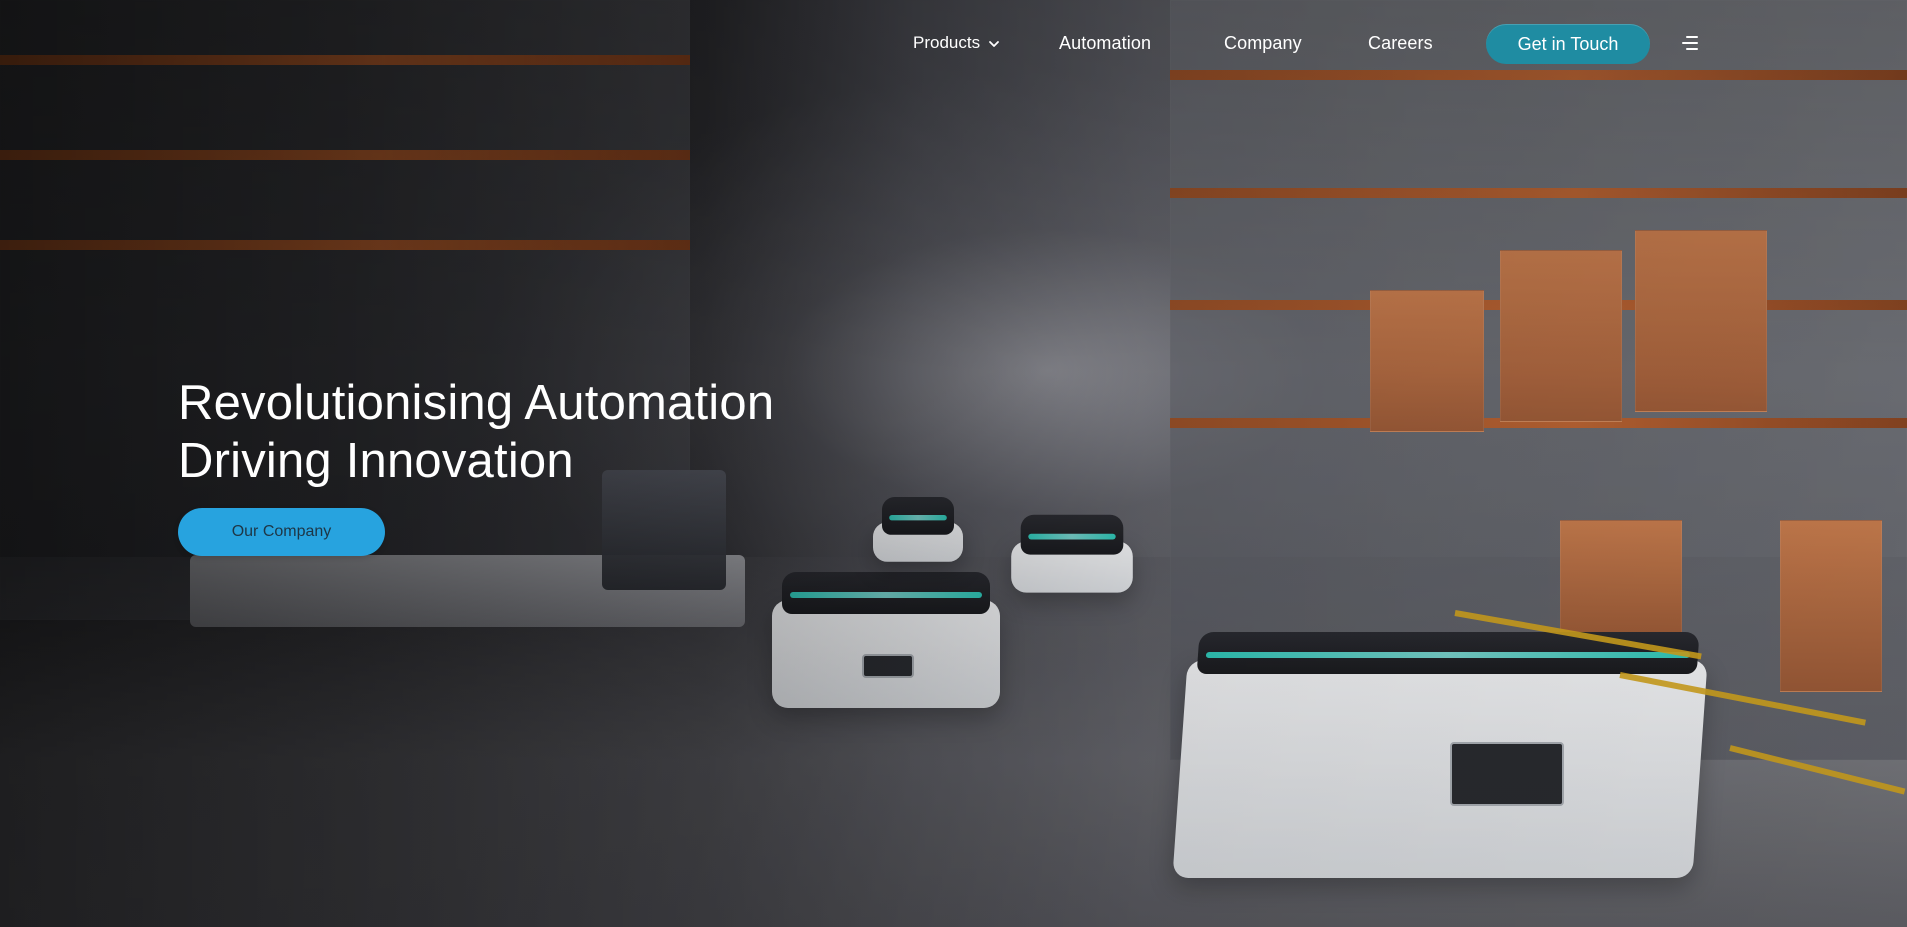 The width and height of the screenshot is (1907, 927). I want to click on our-company-button: Our Company, so click(281, 532).